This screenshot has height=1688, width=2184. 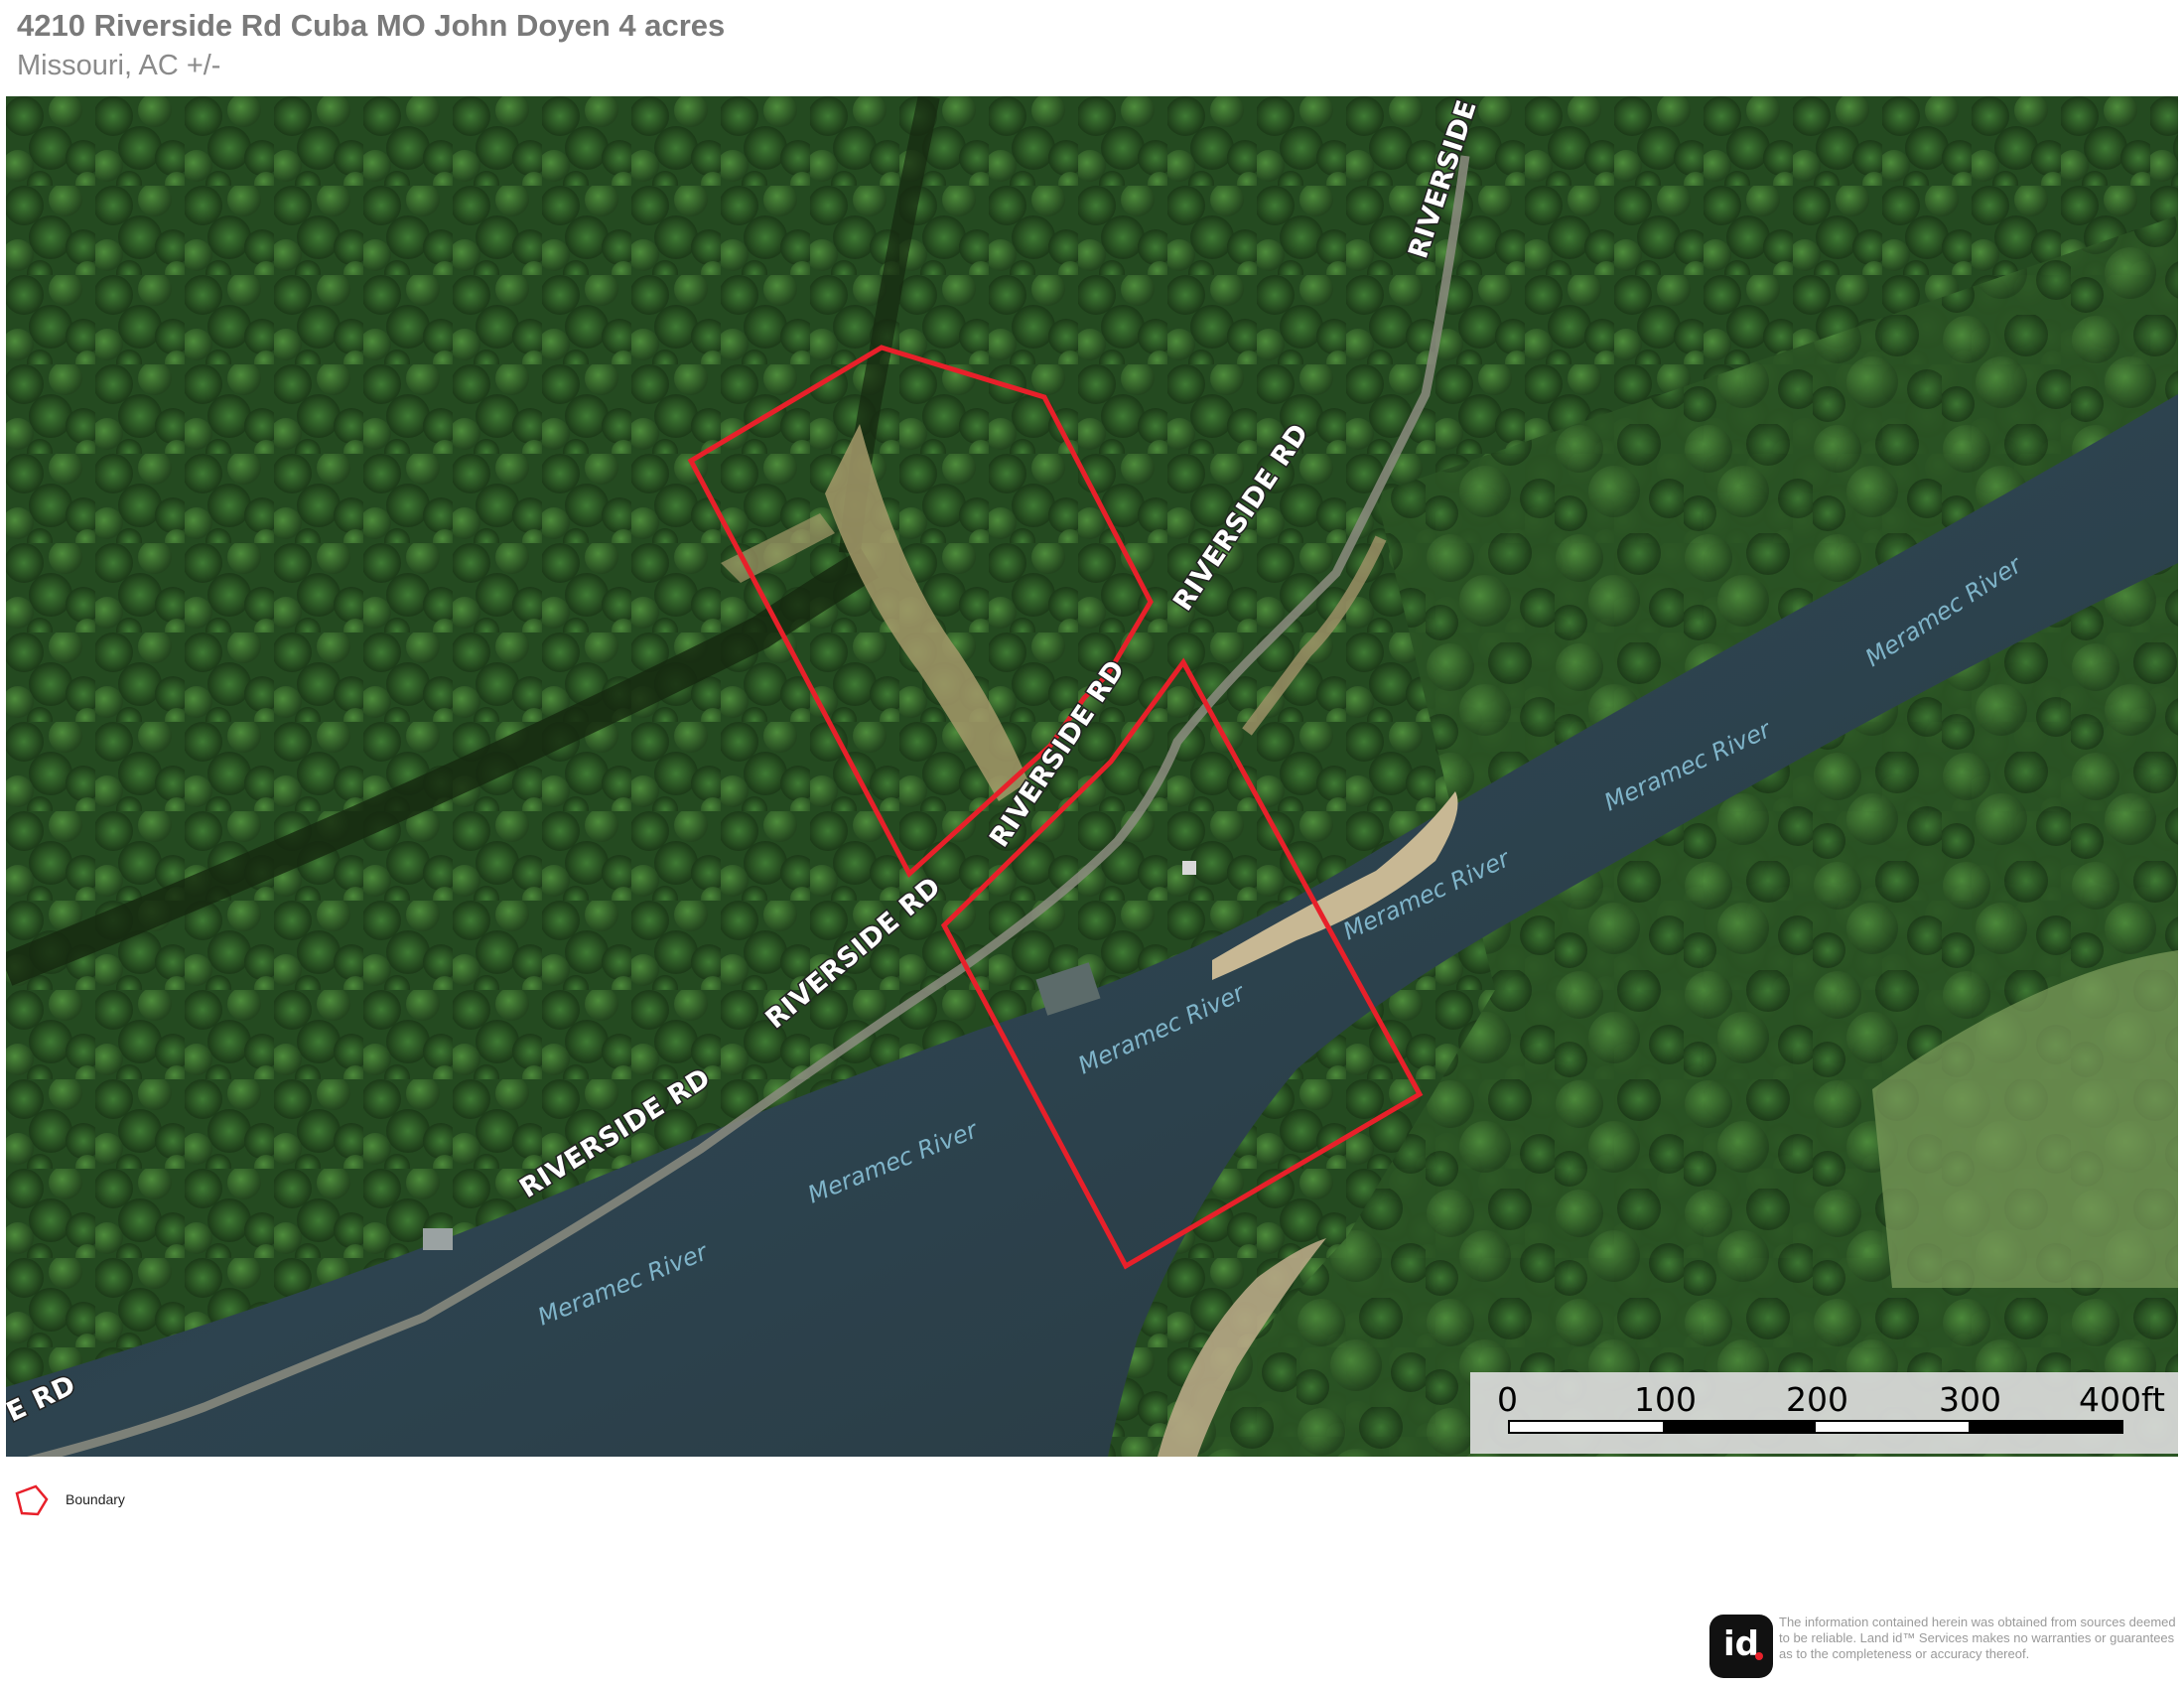 What do you see at coordinates (1759, 1656) in the screenshot?
I see `logo-dot` at bounding box center [1759, 1656].